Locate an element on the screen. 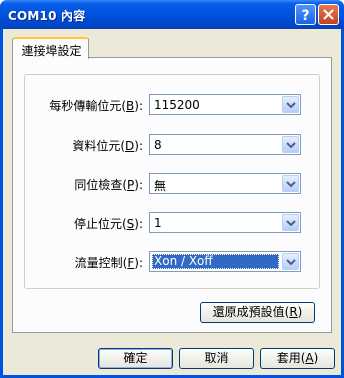 Image resolution: width=344 pixels, height=378 pixels. stop-bits-select: 1 is located at coordinates (225, 222).